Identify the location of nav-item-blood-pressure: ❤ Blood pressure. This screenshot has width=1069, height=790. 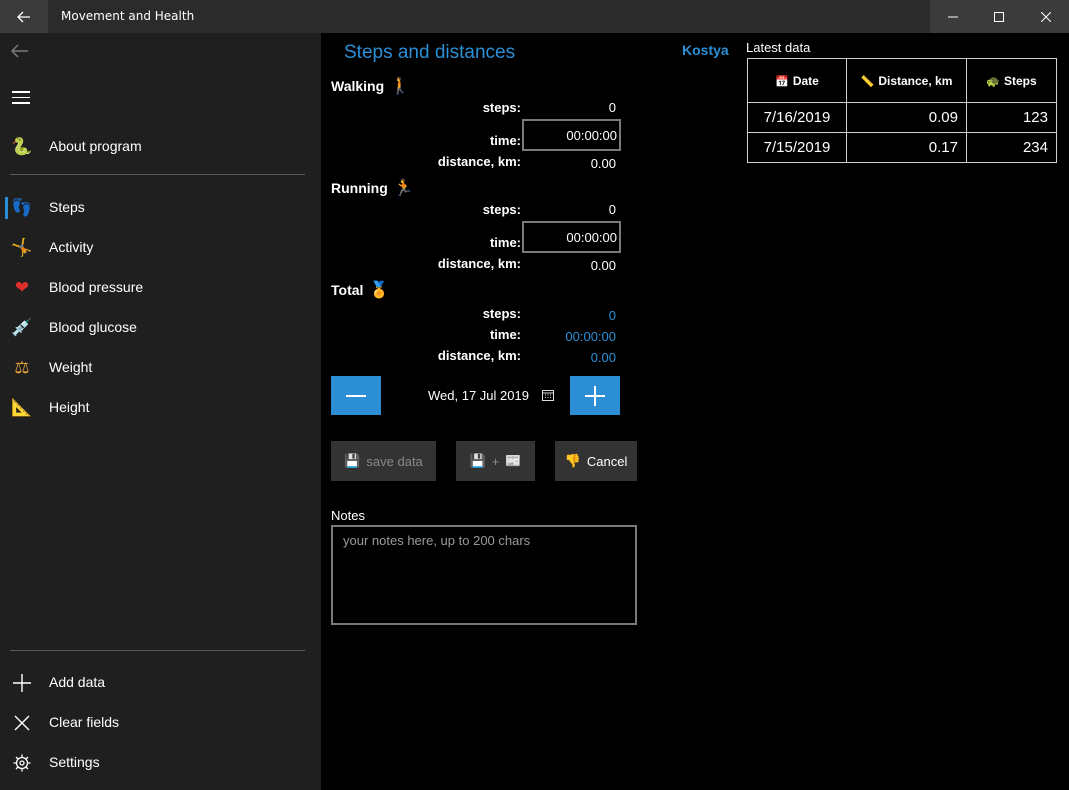
(160, 287).